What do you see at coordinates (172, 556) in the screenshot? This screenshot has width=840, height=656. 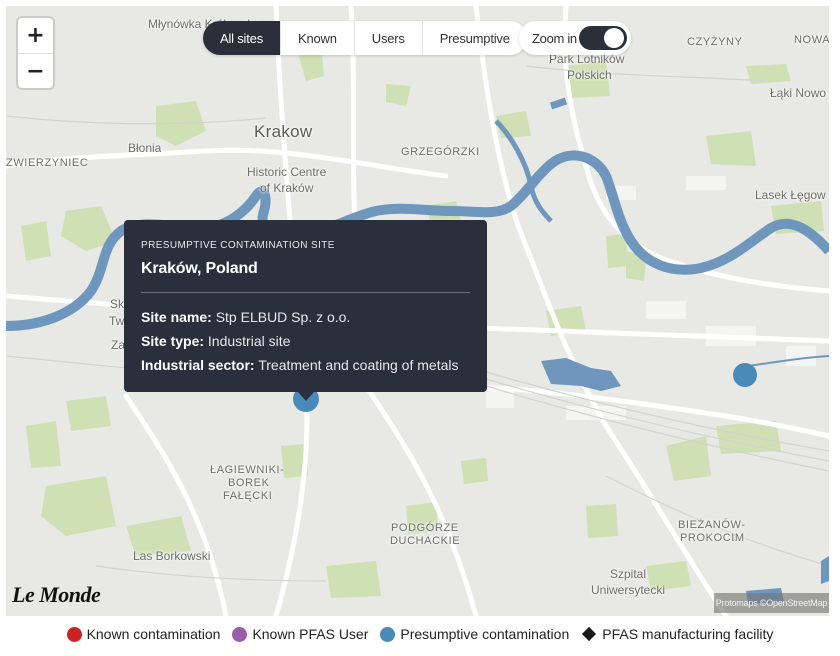 I see `map-label-borkowski: Las Borkowski` at bounding box center [172, 556].